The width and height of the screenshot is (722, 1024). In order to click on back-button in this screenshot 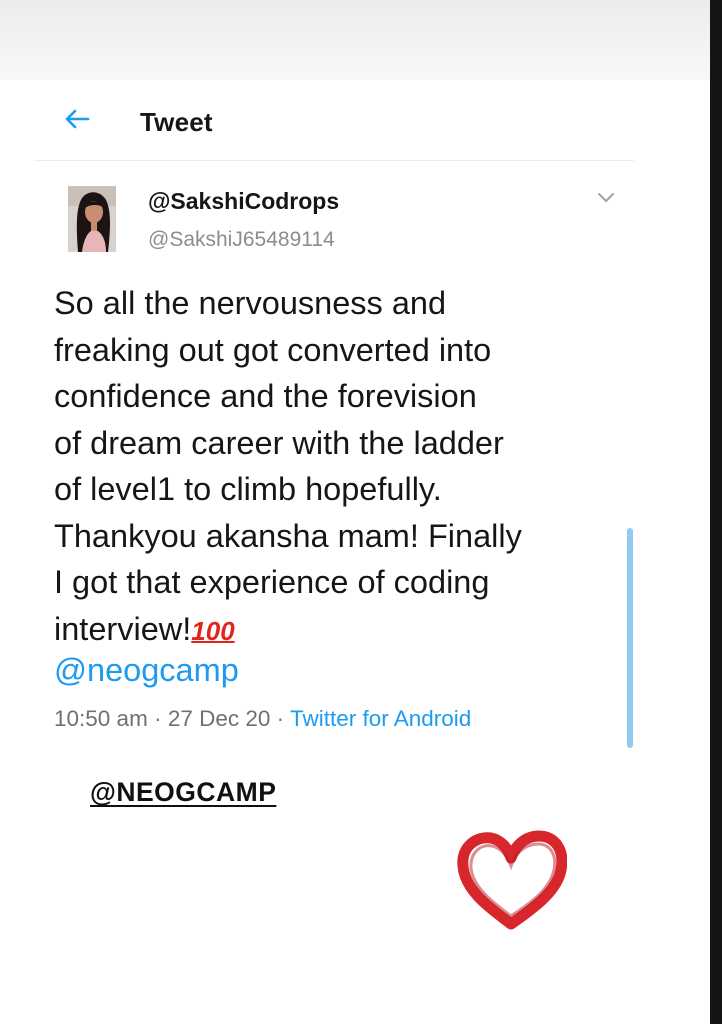, I will do `click(77, 119)`.